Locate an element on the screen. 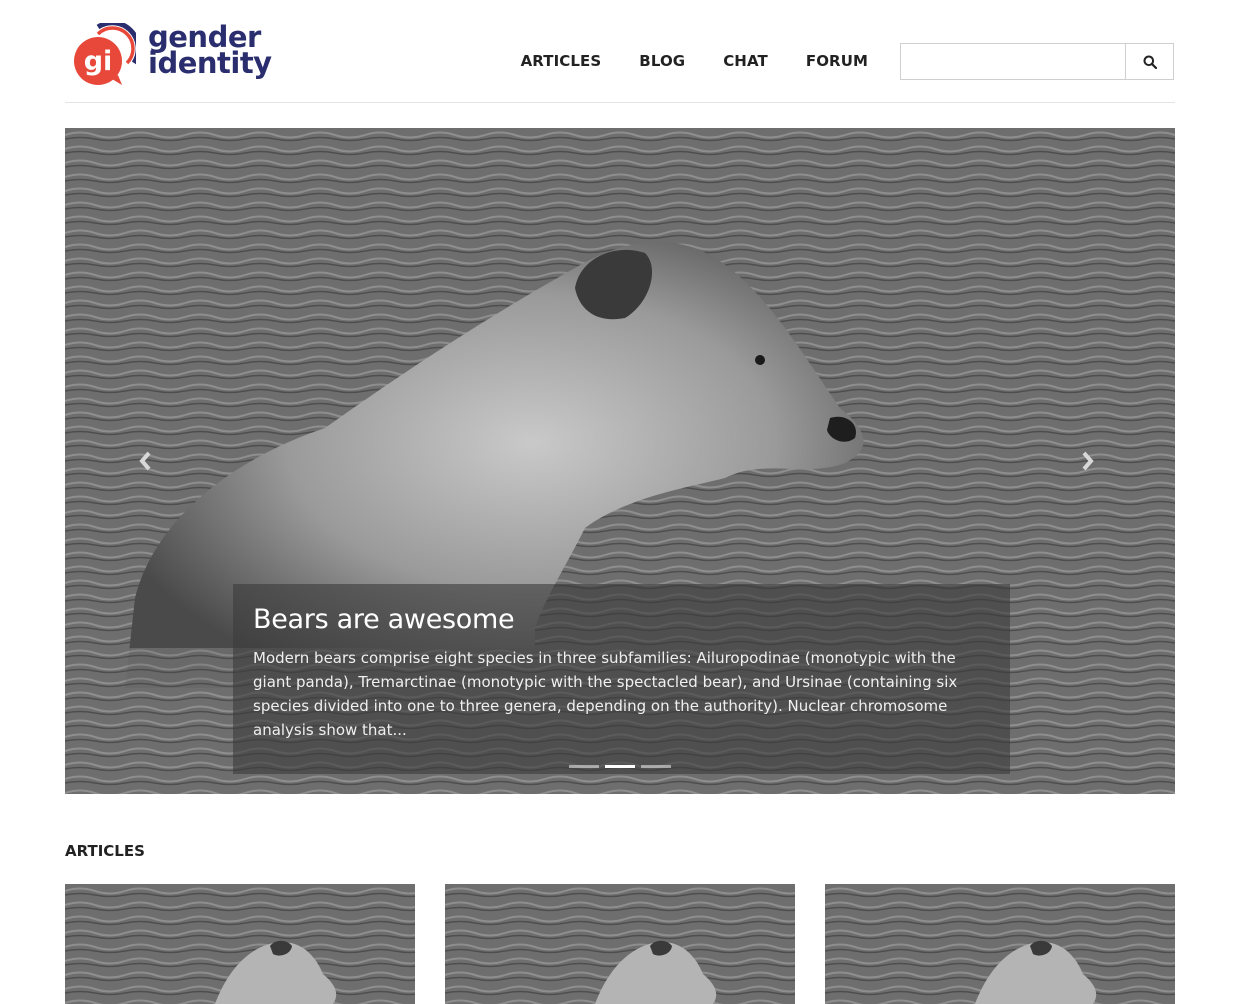 The image size is (1238, 1004). search-button is located at coordinates (1149, 61).